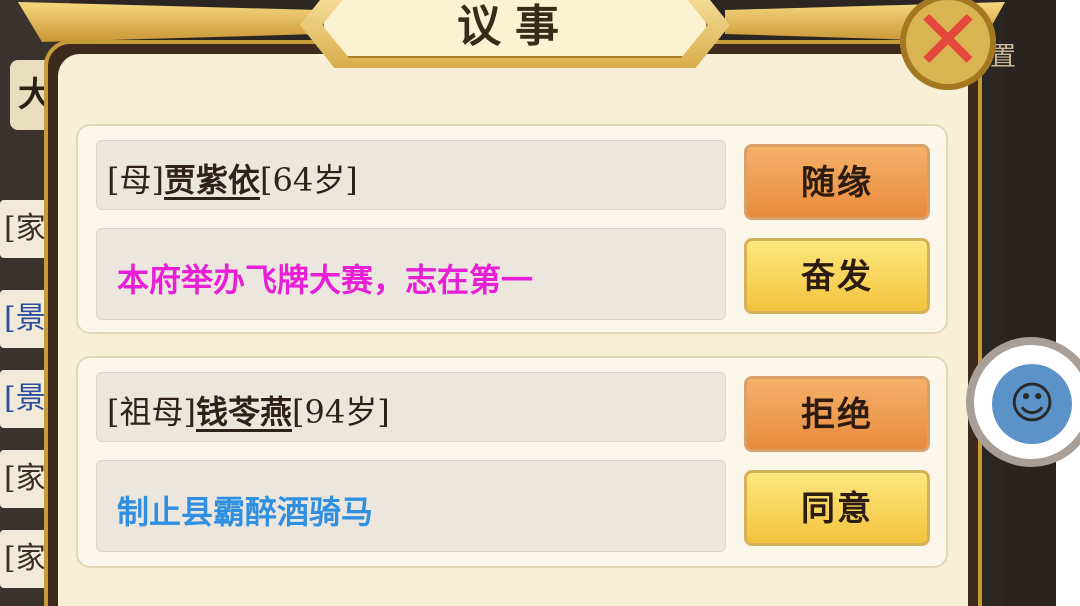 This screenshot has height=606, width=1080. What do you see at coordinates (212, 180) in the screenshot?
I see `person-name: 贾紫依` at bounding box center [212, 180].